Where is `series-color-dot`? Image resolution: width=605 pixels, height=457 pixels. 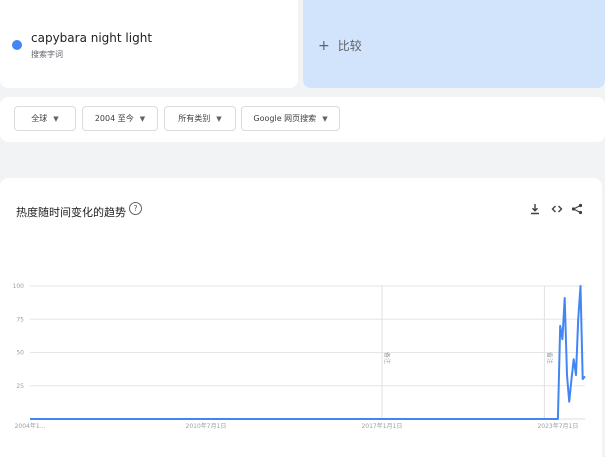 series-color-dot is located at coordinates (17, 45).